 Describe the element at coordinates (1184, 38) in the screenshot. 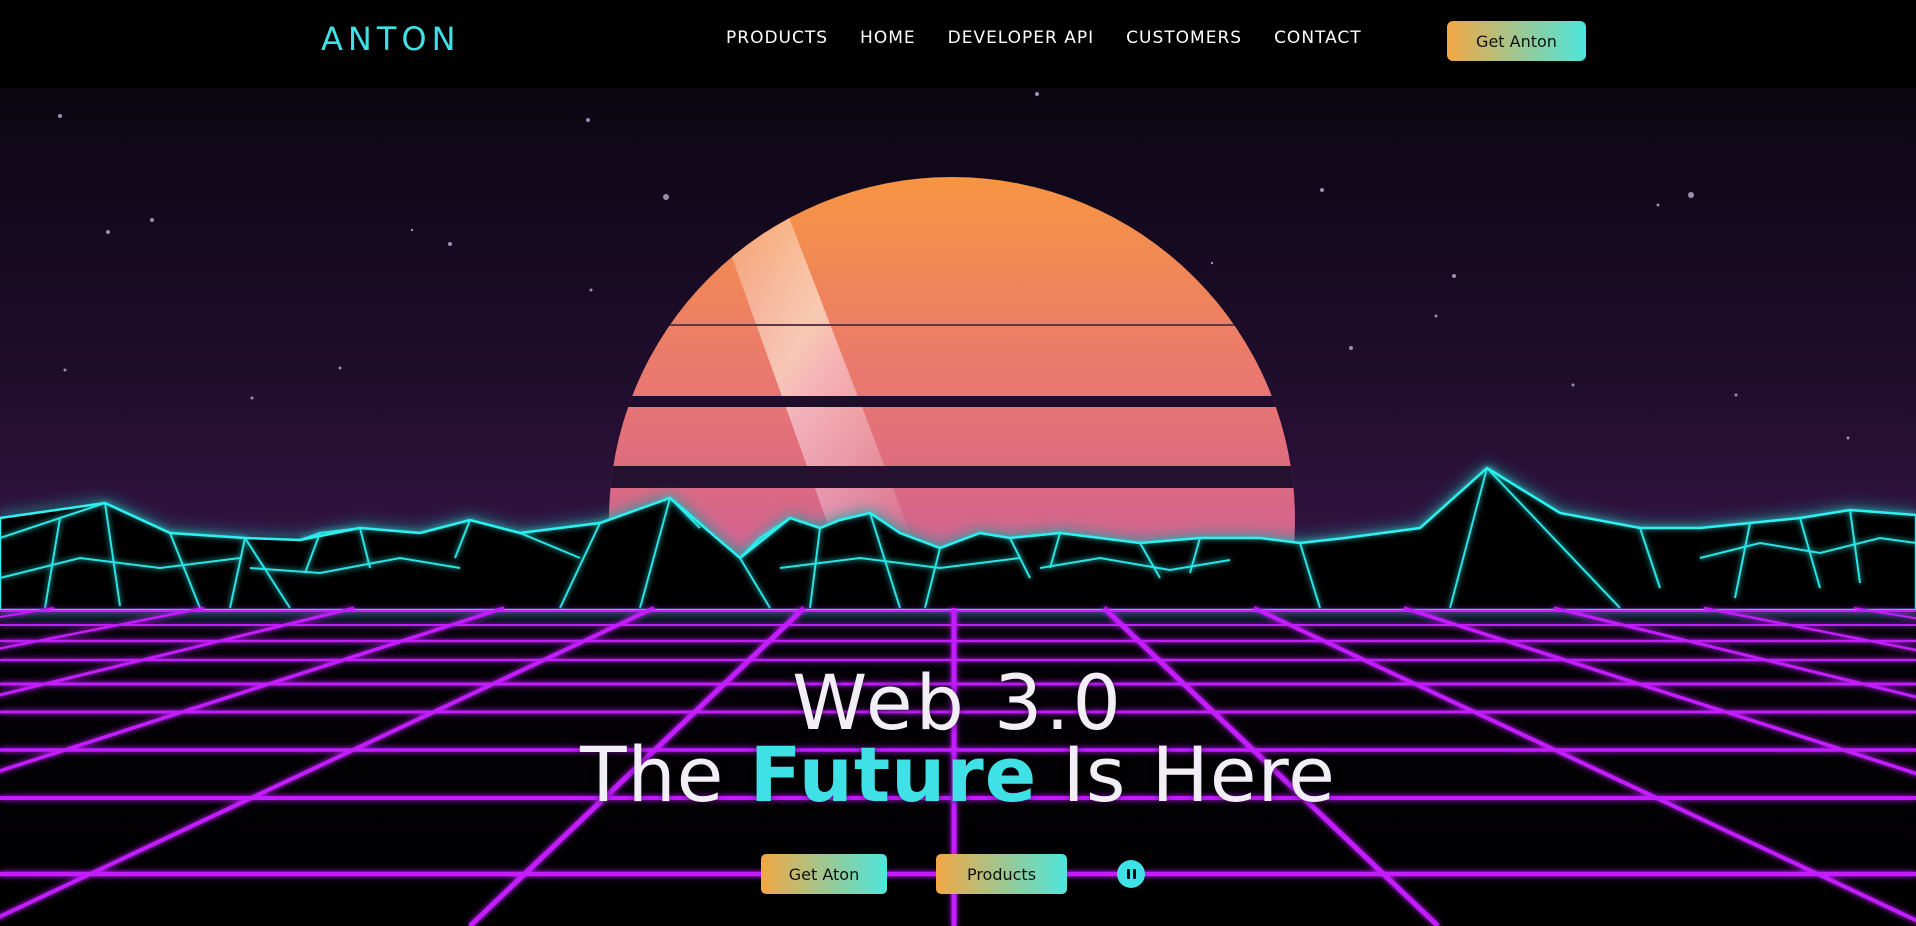

I see `nav-customers: CUSTOMERS` at that location.